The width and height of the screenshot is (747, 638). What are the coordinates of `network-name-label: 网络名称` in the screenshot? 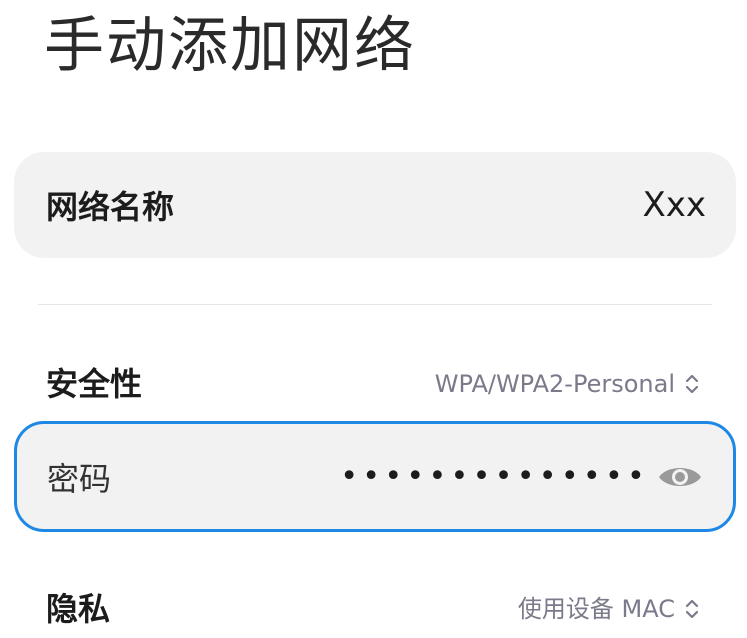 It's located at (110, 207).